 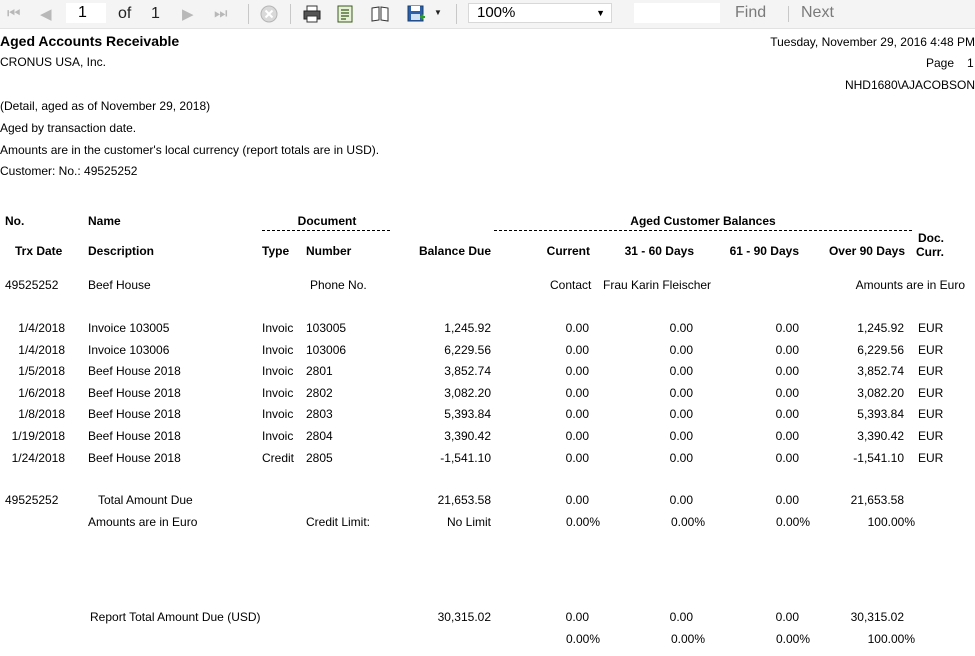 What do you see at coordinates (750, 13) in the screenshot?
I see `find-button: Find` at bounding box center [750, 13].